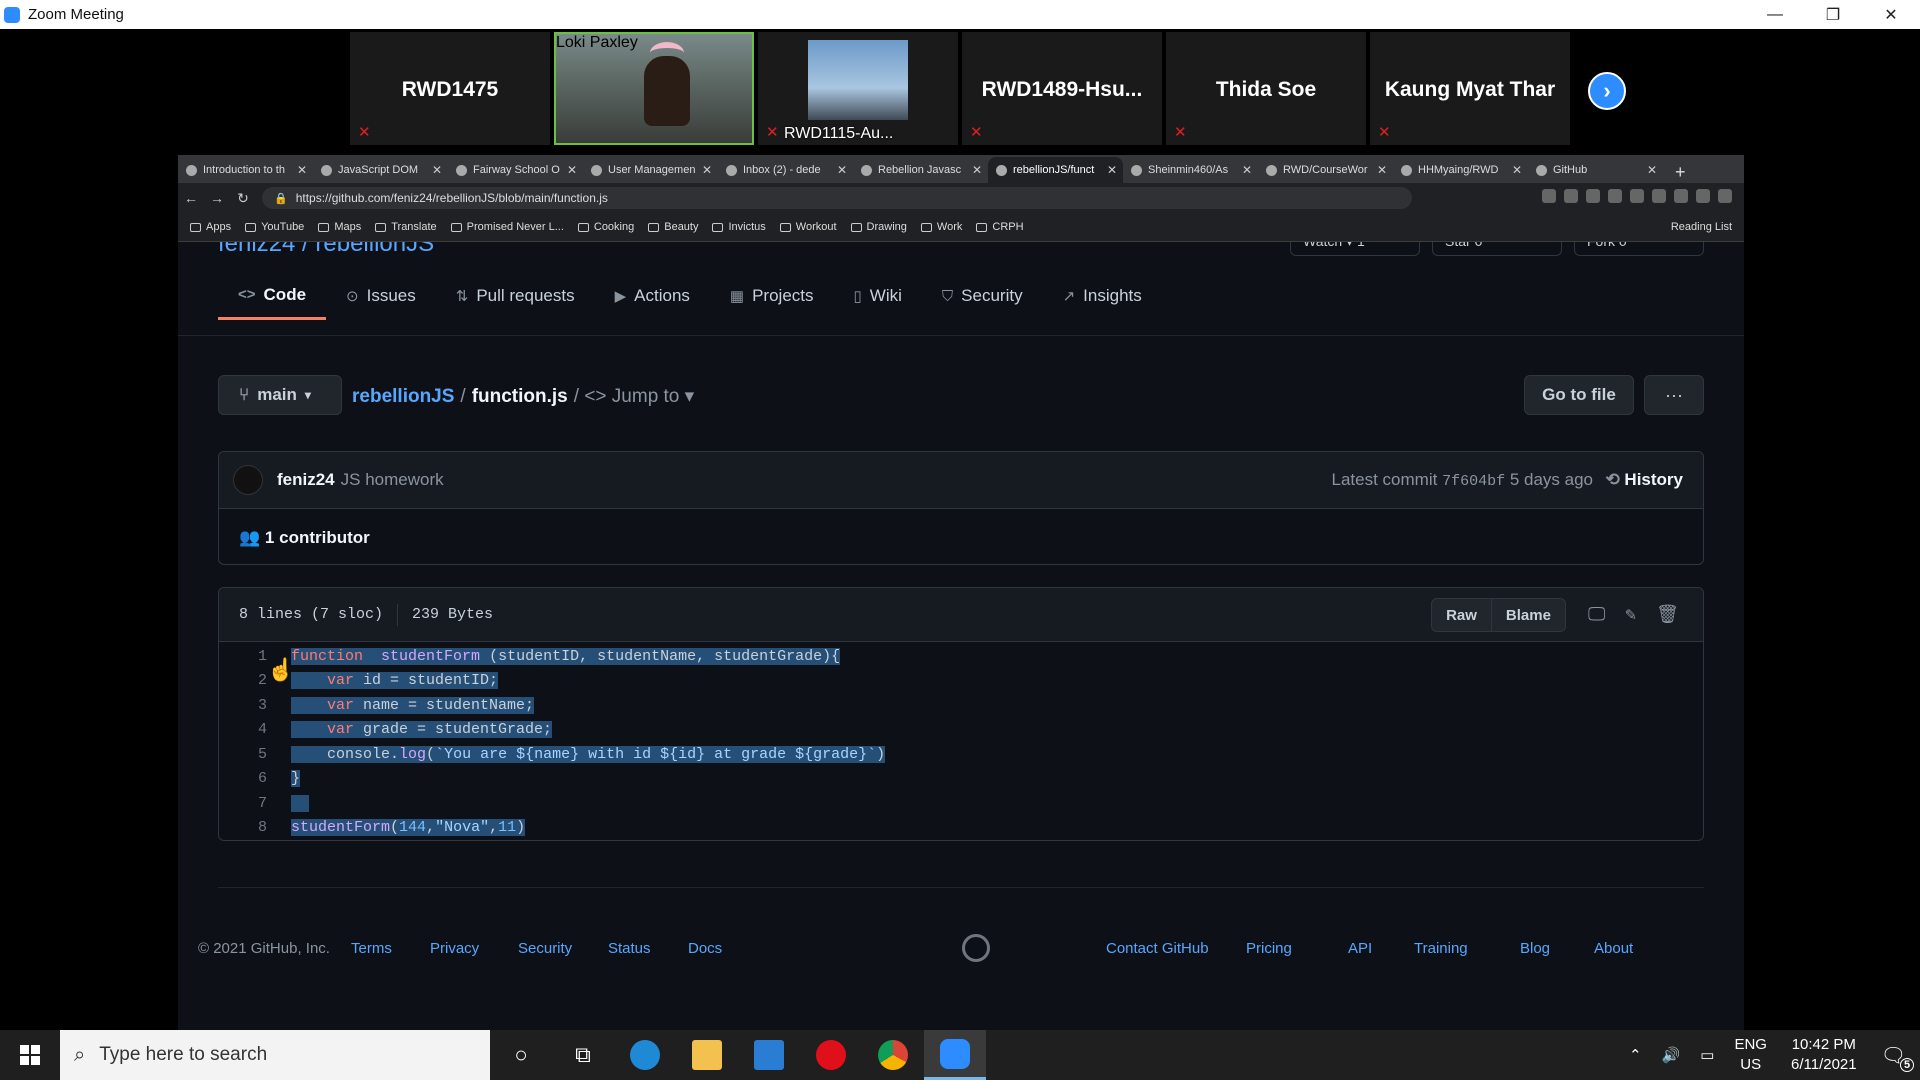 The image size is (1920, 1080). Describe the element at coordinates (1897, 1057) in the screenshot. I see `notifications-icon: 🗨 5` at that location.